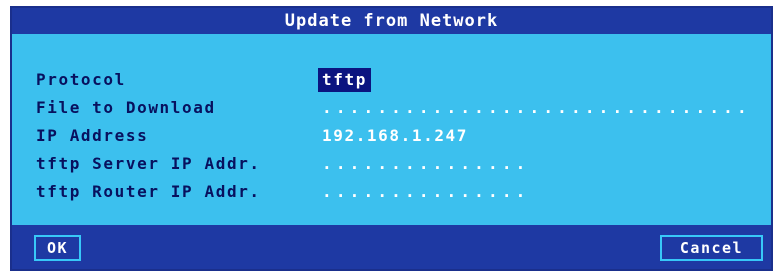  What do you see at coordinates (711, 248) in the screenshot?
I see `cancel-button: Cancel` at bounding box center [711, 248].